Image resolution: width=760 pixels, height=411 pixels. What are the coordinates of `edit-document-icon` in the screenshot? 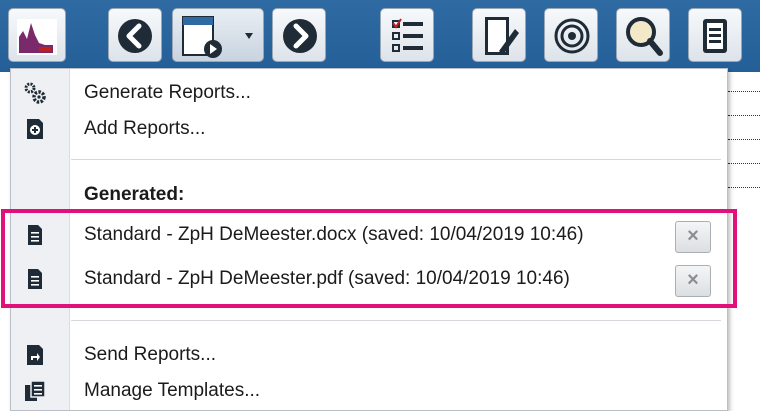 It's located at (502, 36).